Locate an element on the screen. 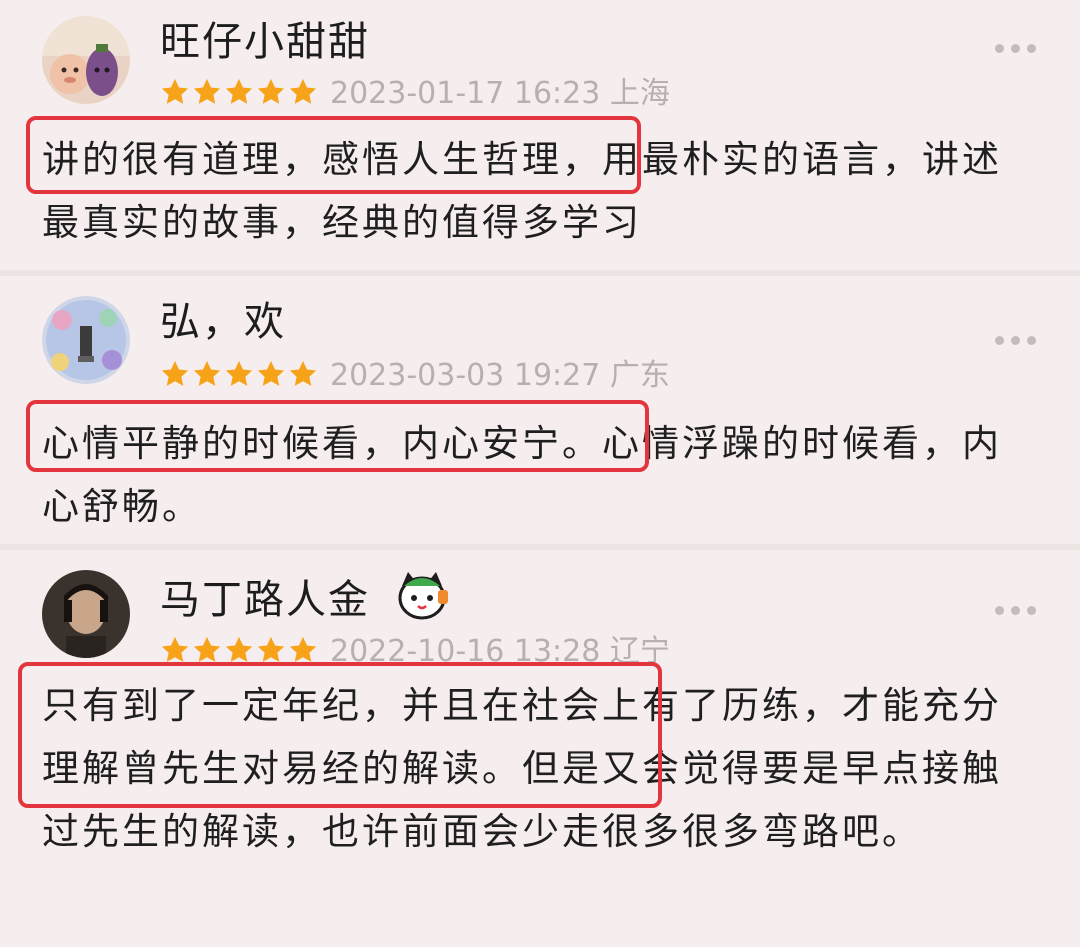 The width and height of the screenshot is (1080, 947). review-date-location: 2023-03-03 19:27 广东 is located at coordinates (500, 375).